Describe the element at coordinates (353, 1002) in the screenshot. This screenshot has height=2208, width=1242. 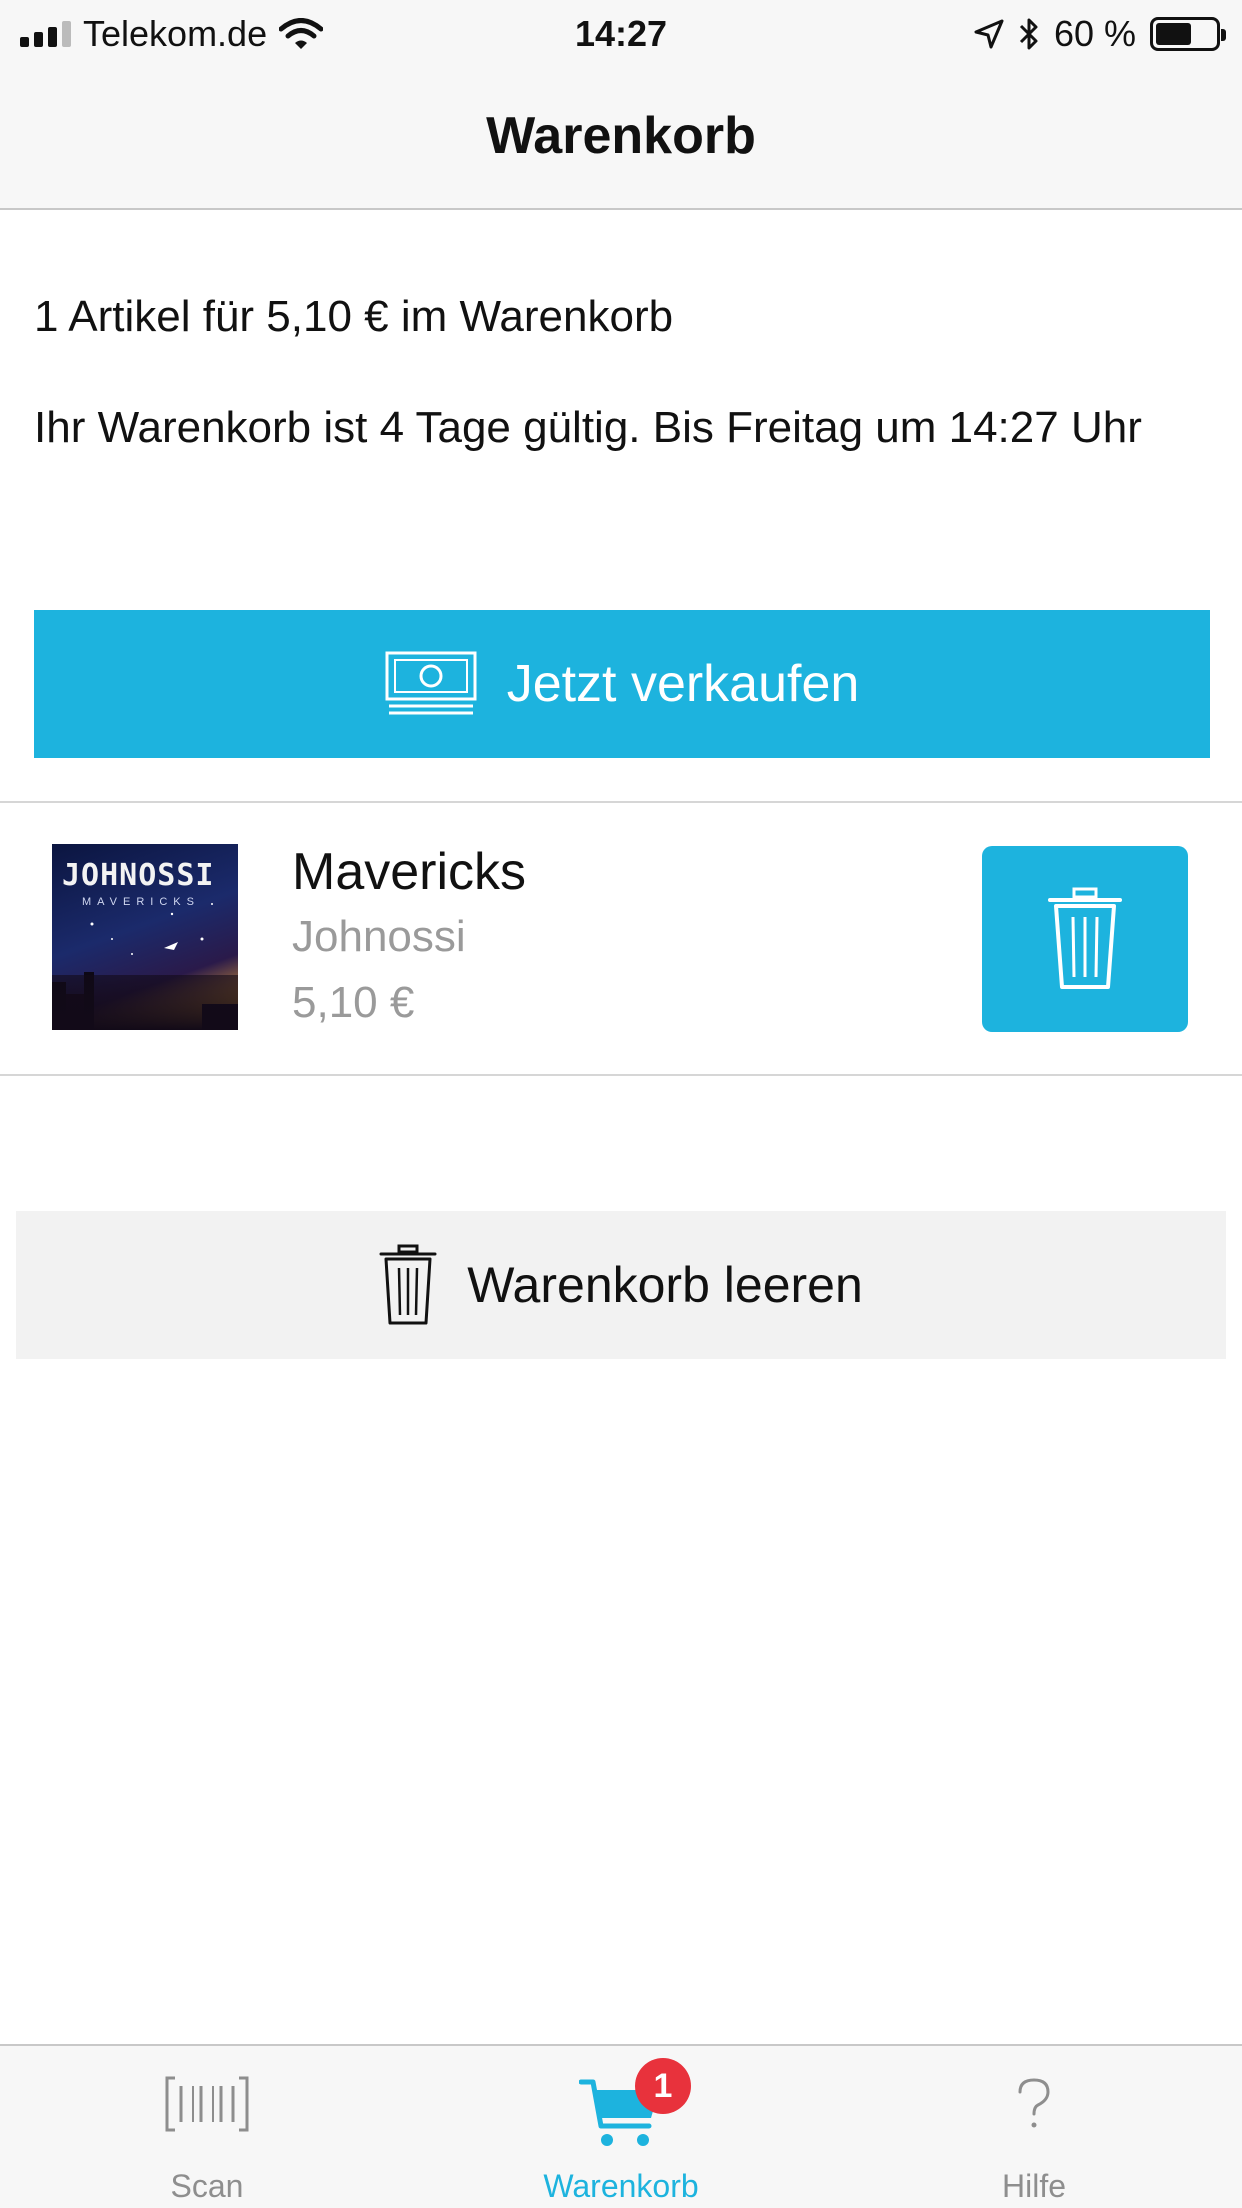
I see `item-price: 5,10 €` at that location.